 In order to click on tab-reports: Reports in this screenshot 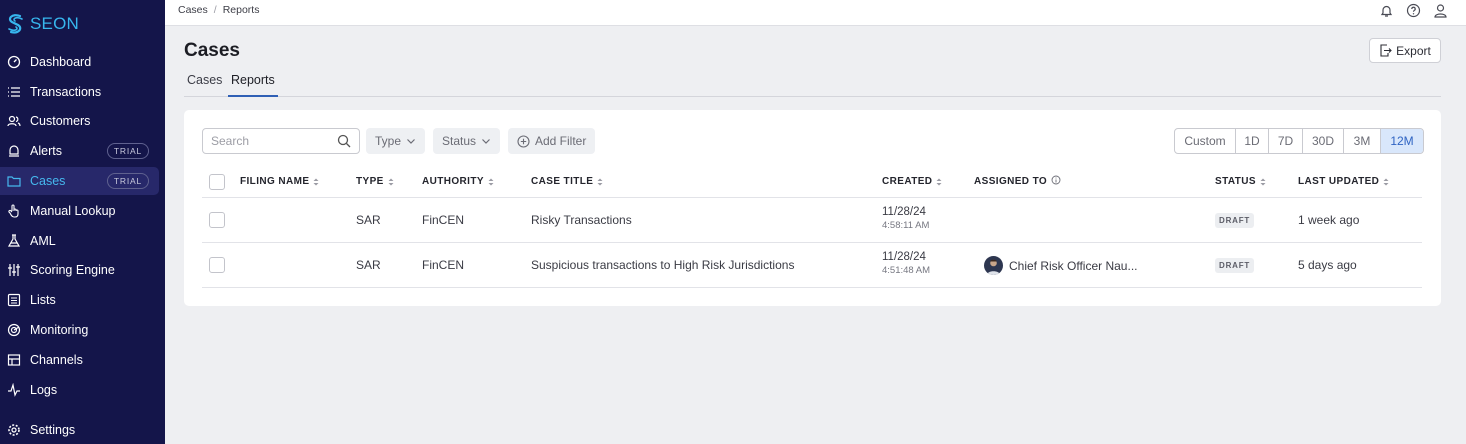, I will do `click(253, 85)`.